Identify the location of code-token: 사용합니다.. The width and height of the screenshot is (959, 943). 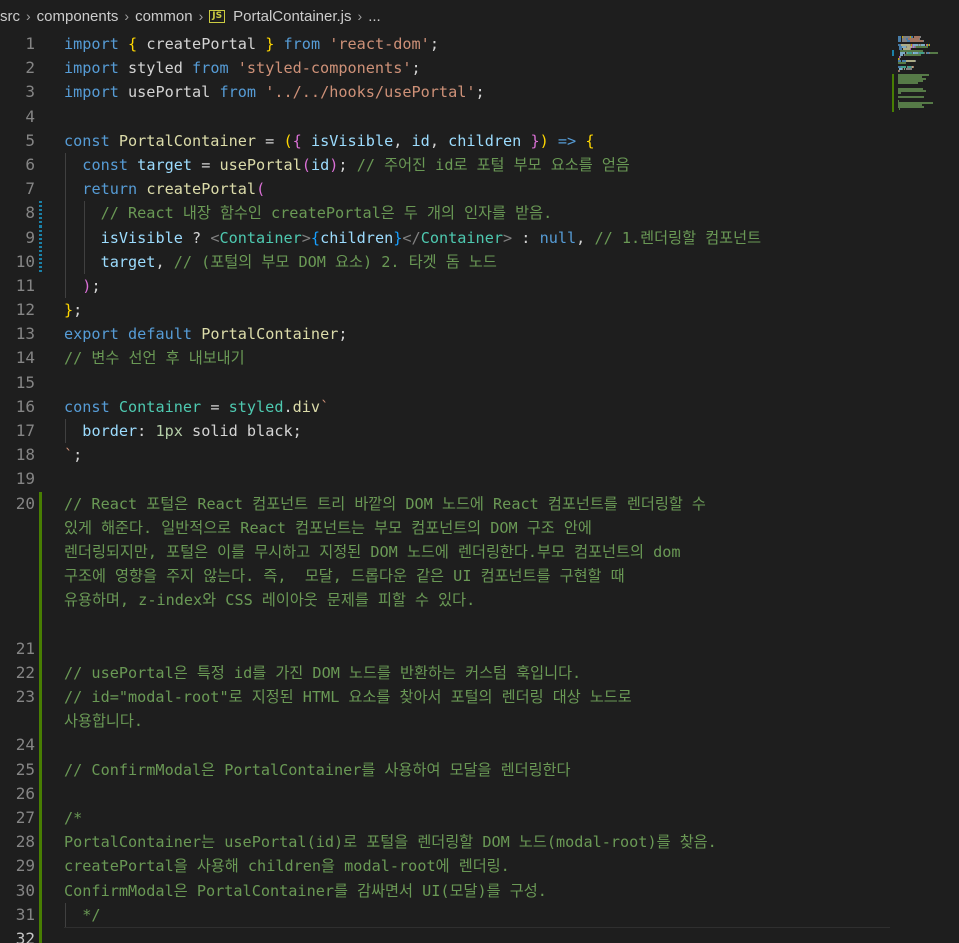
(104, 721).